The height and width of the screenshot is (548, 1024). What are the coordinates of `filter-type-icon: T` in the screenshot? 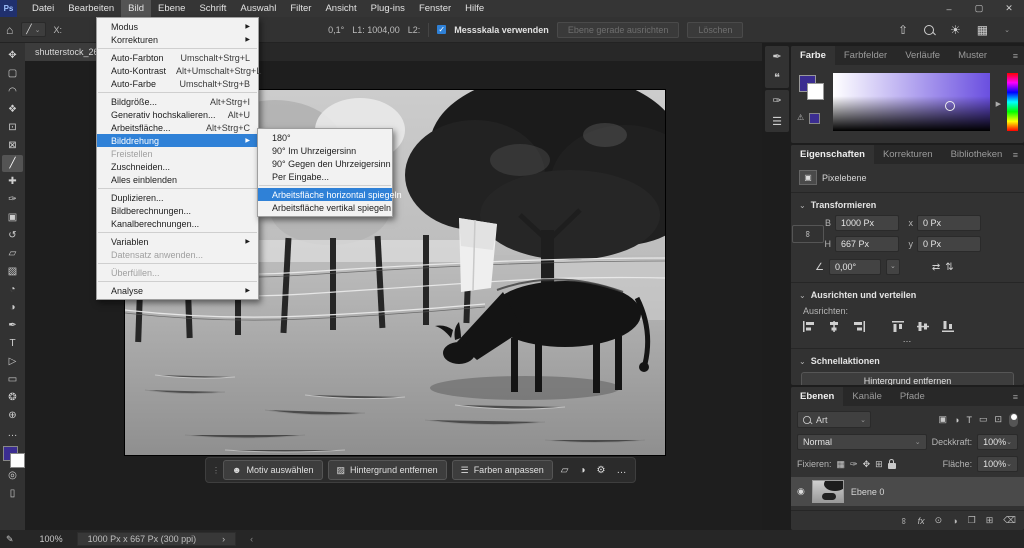 It's located at (969, 420).